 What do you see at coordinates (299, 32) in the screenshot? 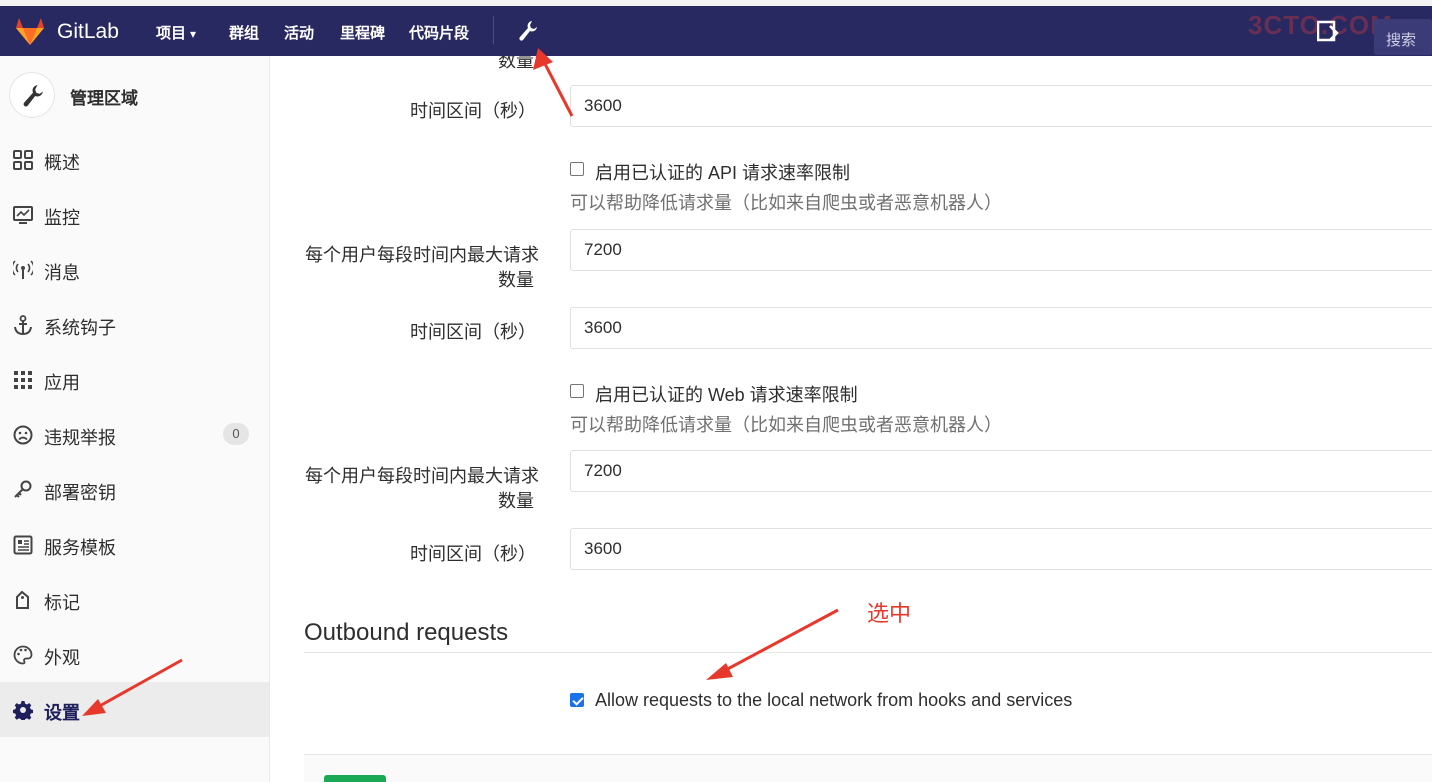
I see `nav-activity: 活动` at bounding box center [299, 32].